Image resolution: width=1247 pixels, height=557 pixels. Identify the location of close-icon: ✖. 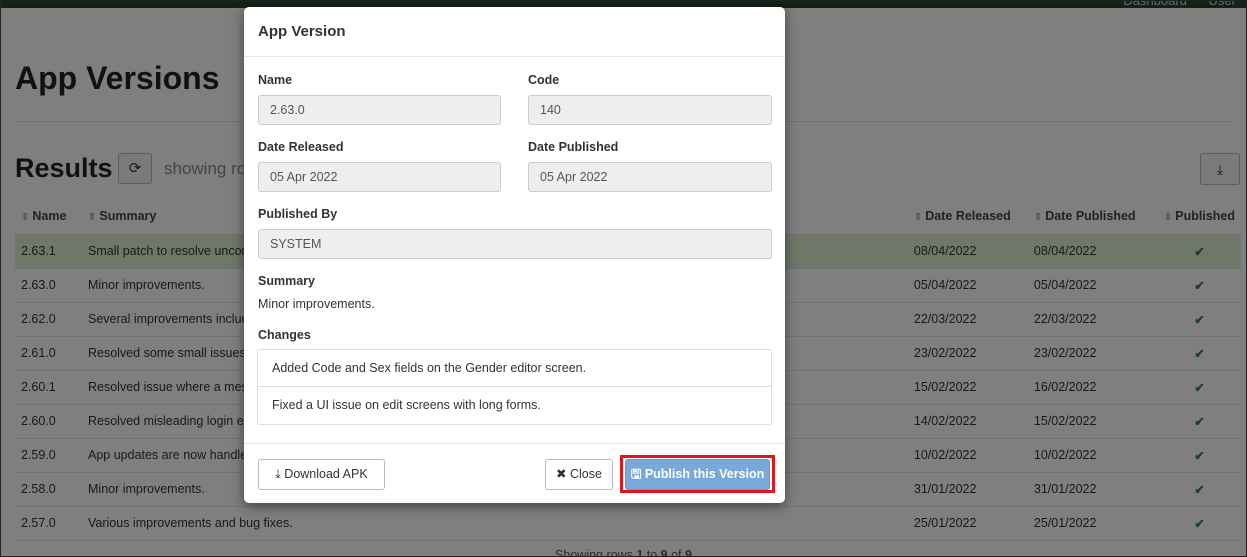
(563, 474).